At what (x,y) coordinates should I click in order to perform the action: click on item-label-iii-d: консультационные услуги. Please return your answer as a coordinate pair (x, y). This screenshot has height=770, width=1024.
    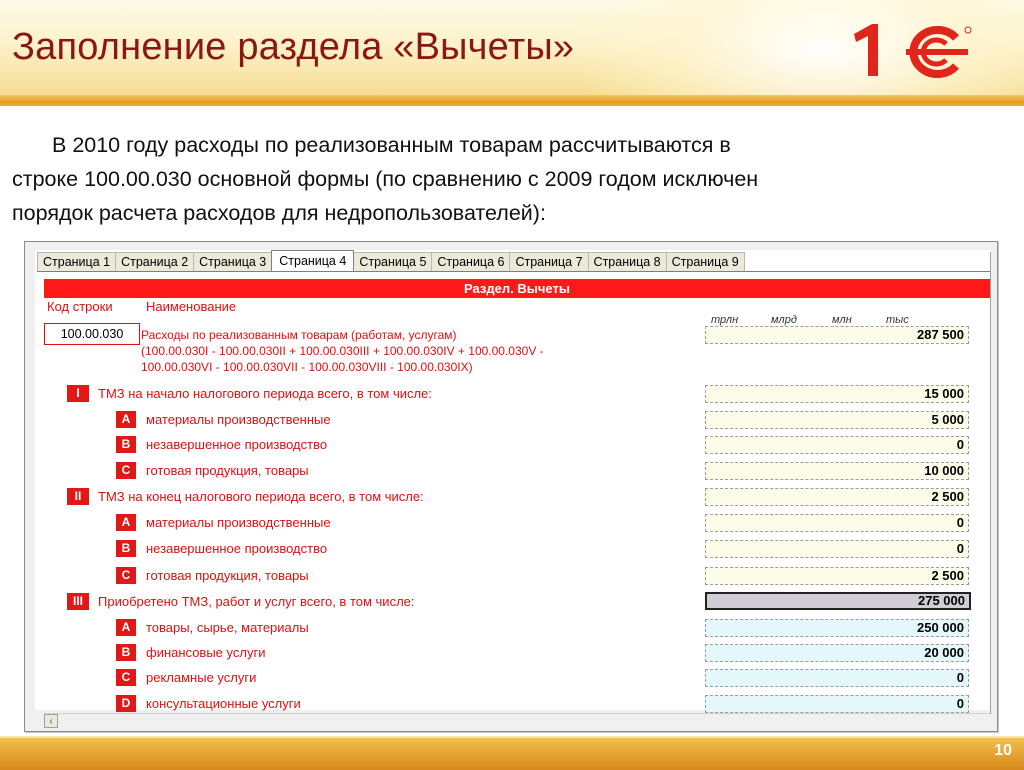
    Looking at the image, I should click on (223, 703).